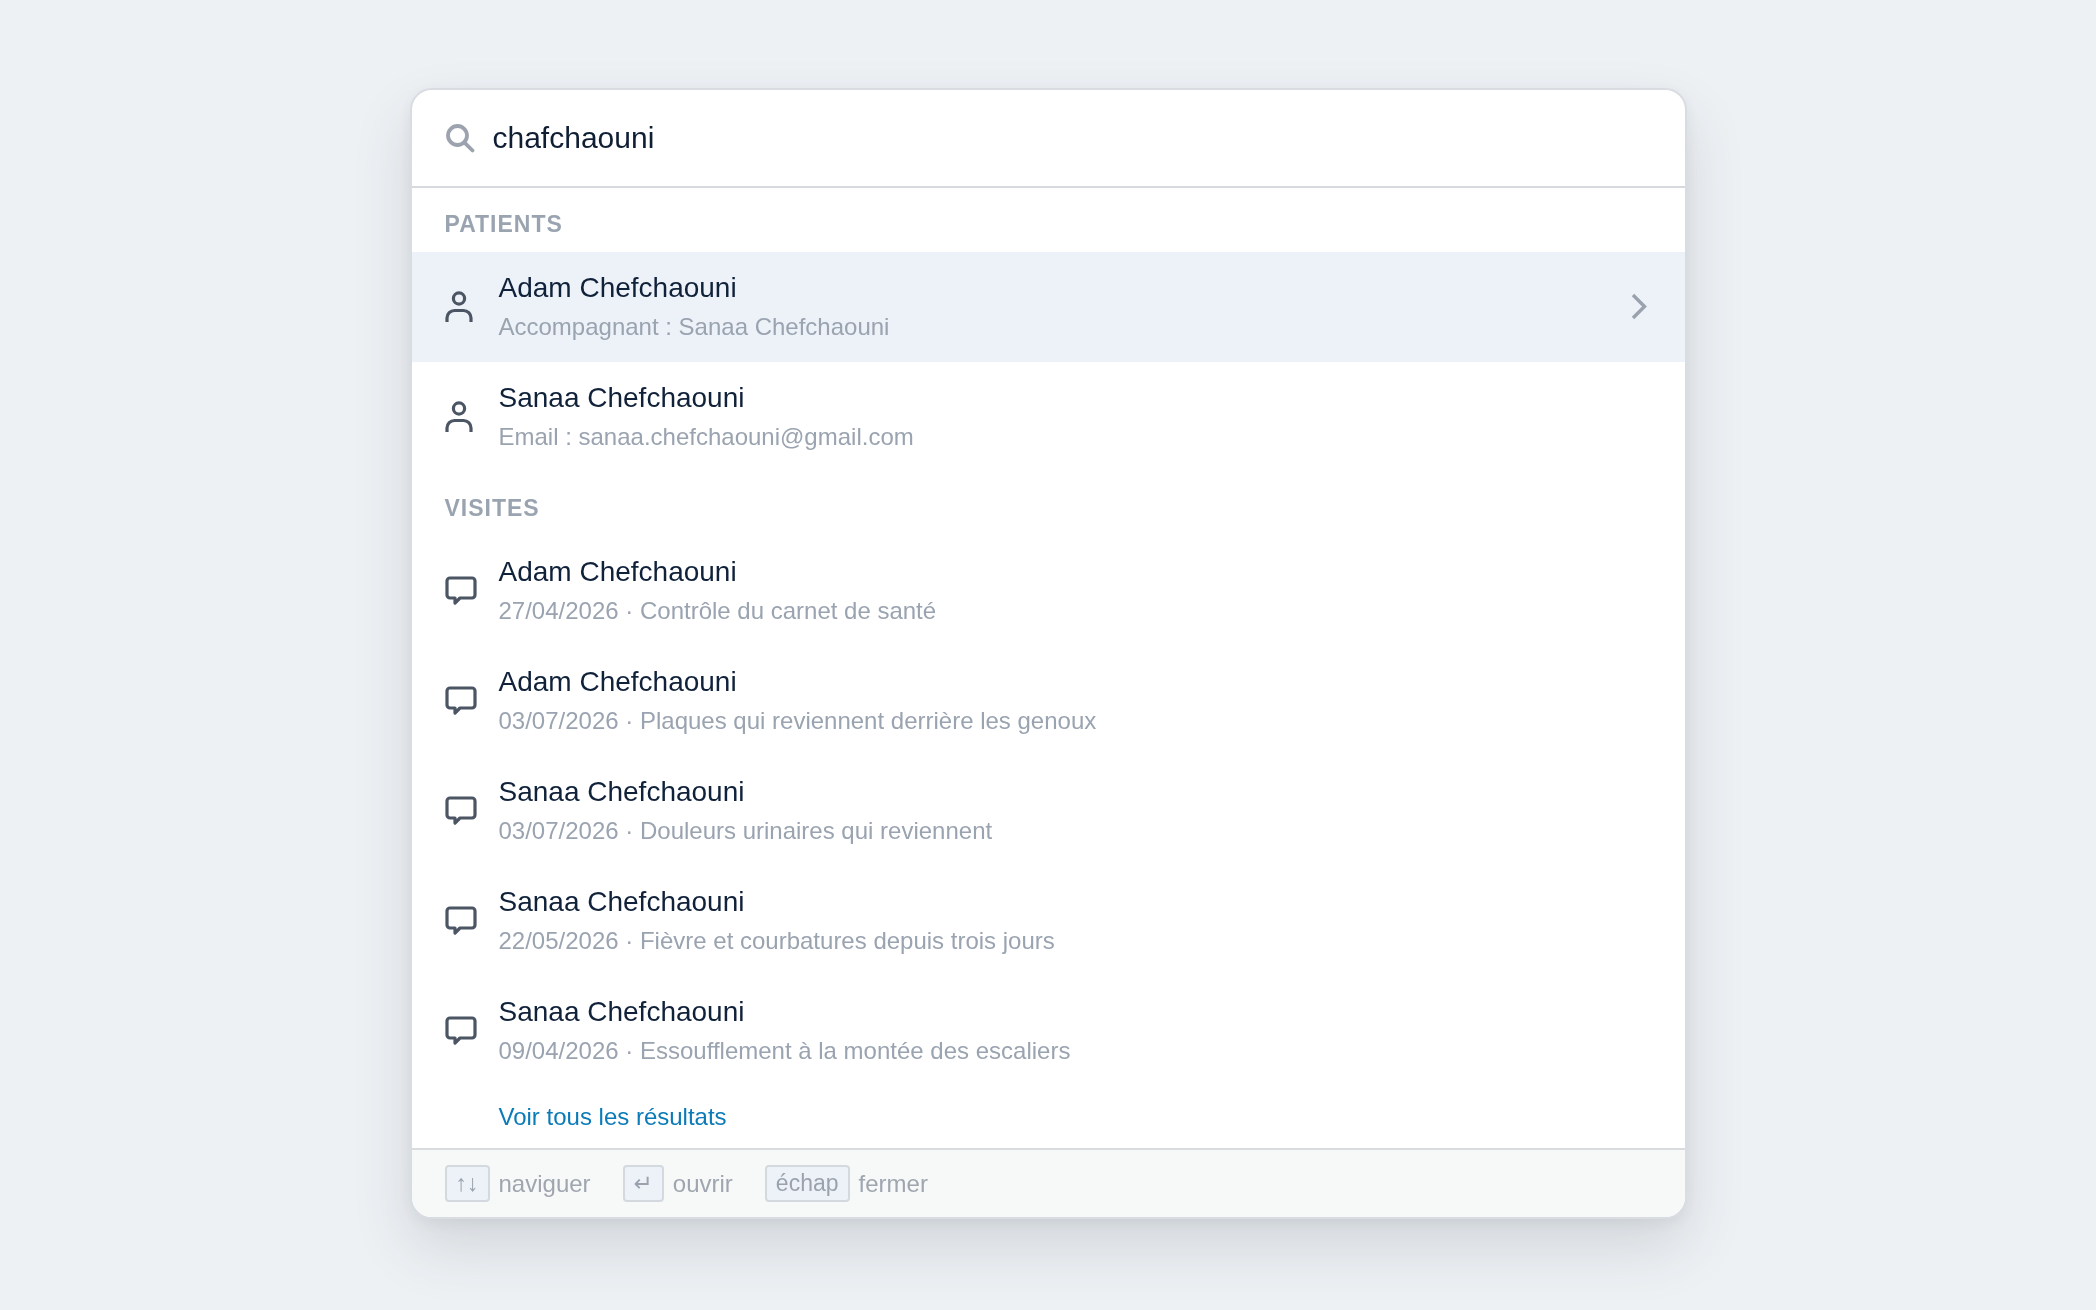 The height and width of the screenshot is (1310, 2096). What do you see at coordinates (1048, 701) in the screenshot?
I see `search-result: Adam Chefchaouni 03/07/2026 · Plaques qui reviennent derrière les genoux` at bounding box center [1048, 701].